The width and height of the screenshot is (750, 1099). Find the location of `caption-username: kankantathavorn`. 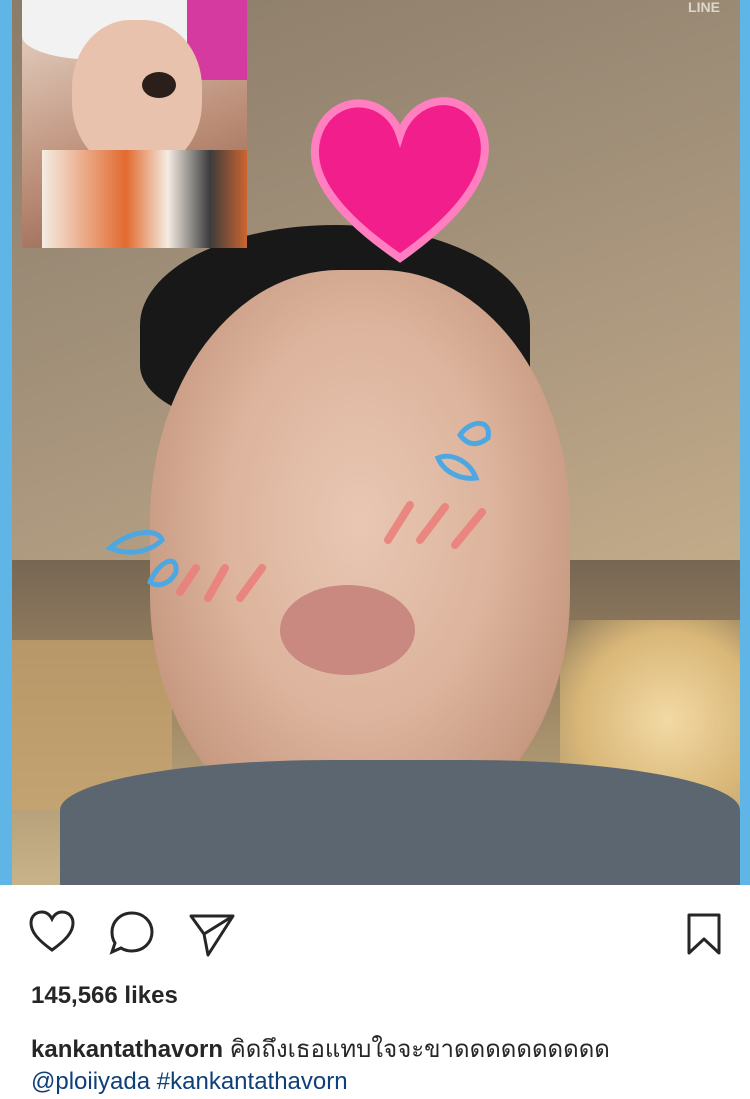

caption-username: kankantathavorn is located at coordinates (127, 1049).